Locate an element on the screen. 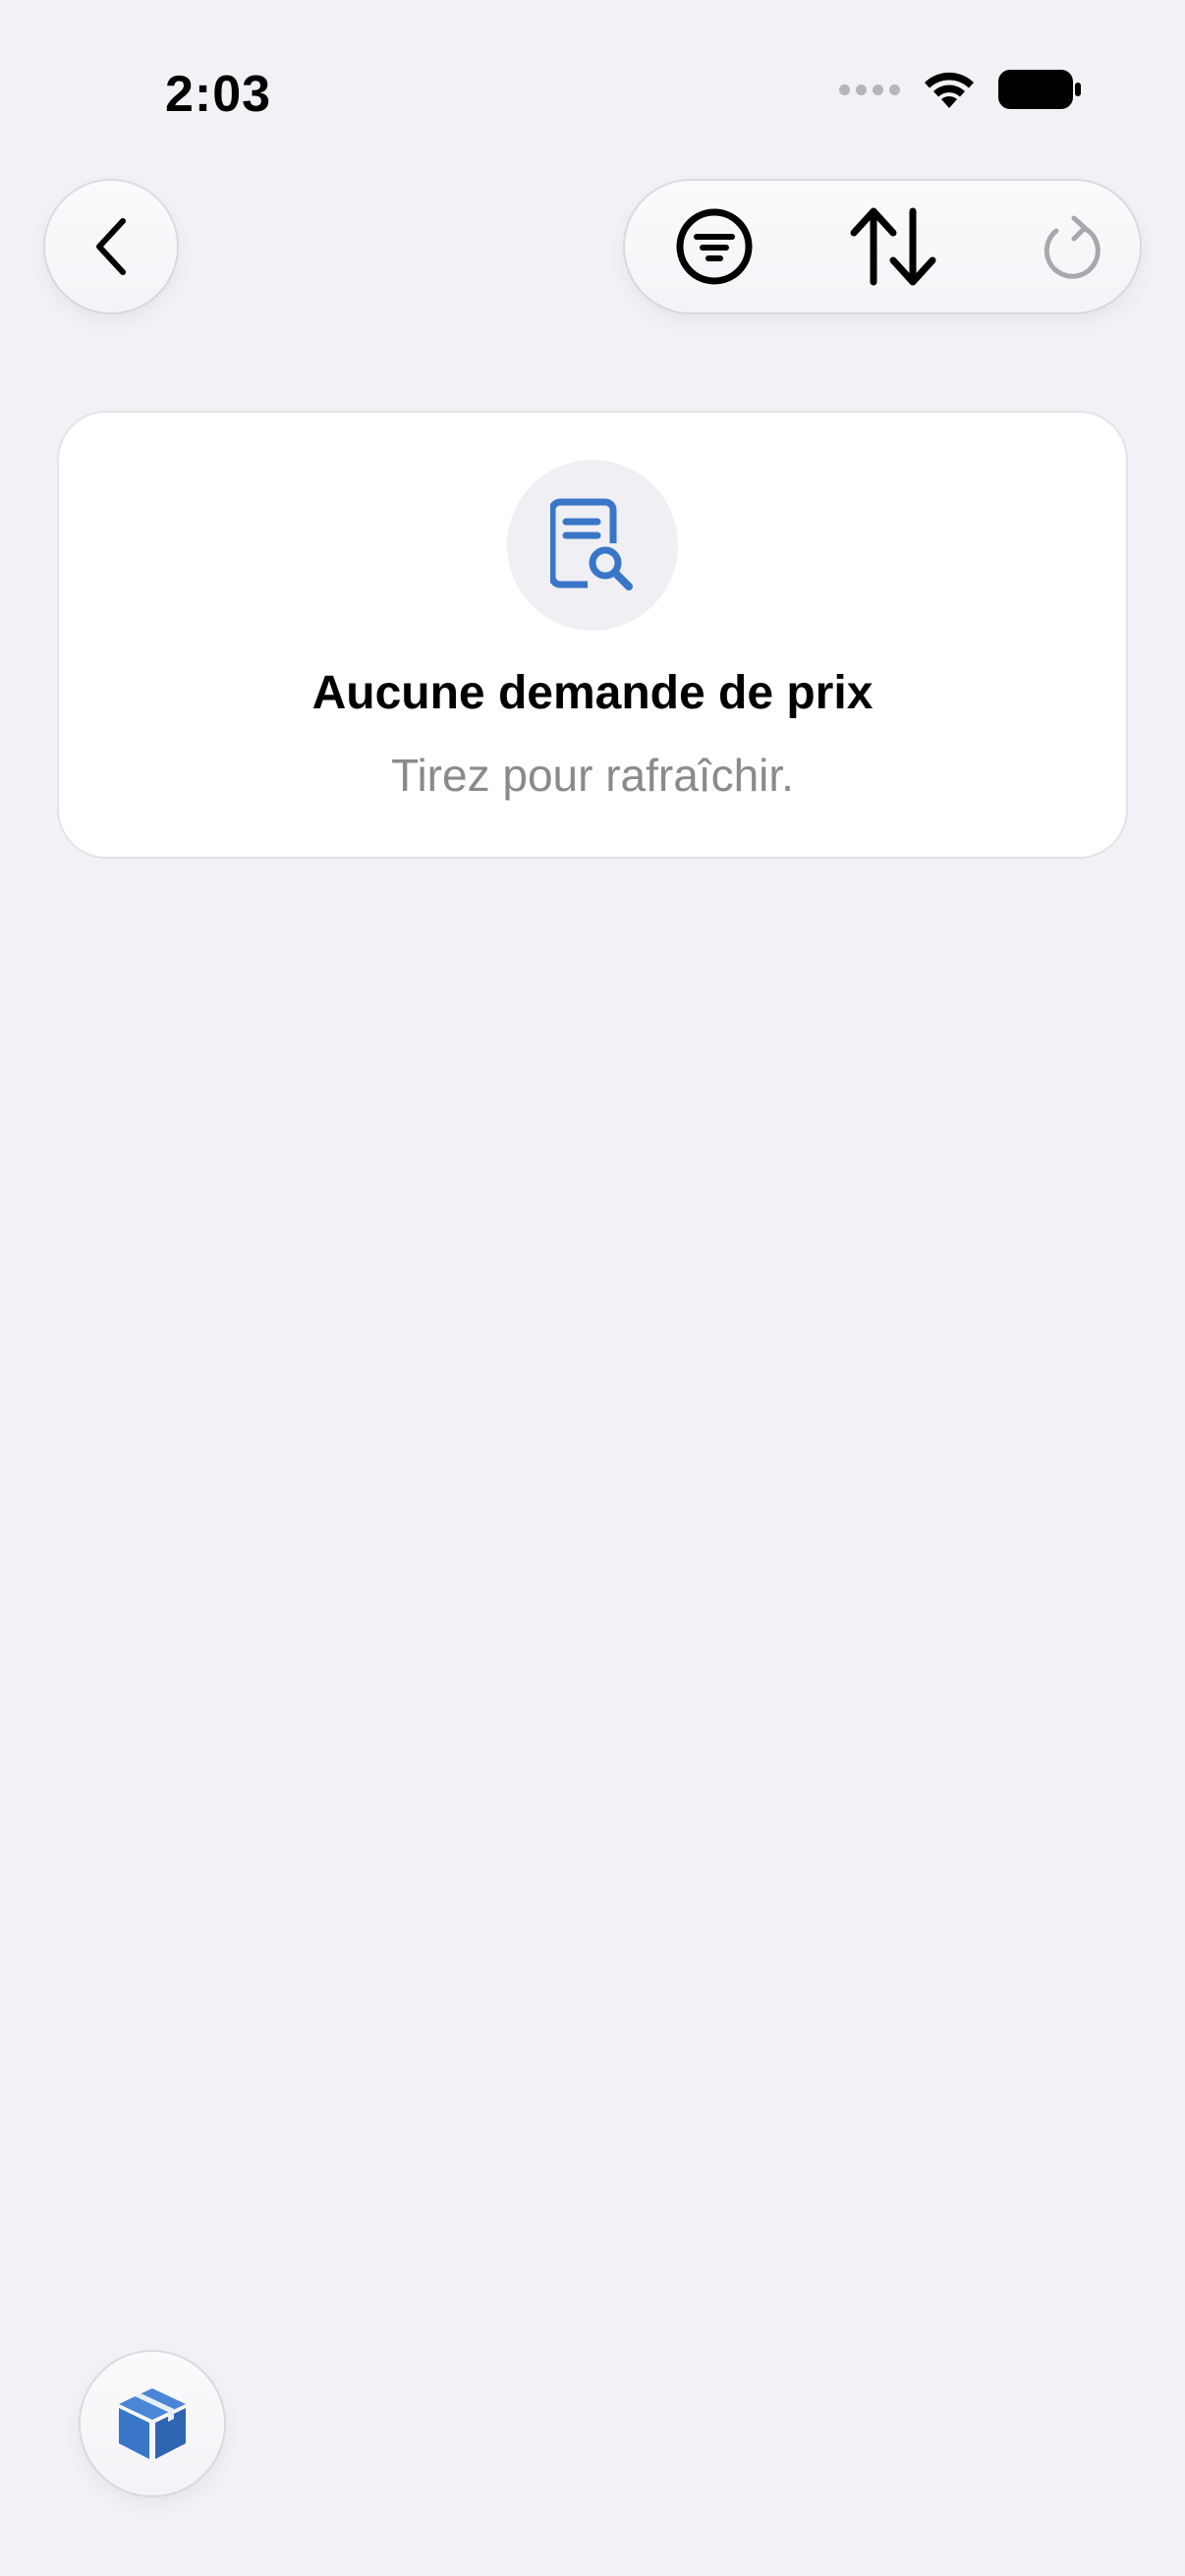 This screenshot has width=1185, height=2576. filter-icon is located at coordinates (715, 246).